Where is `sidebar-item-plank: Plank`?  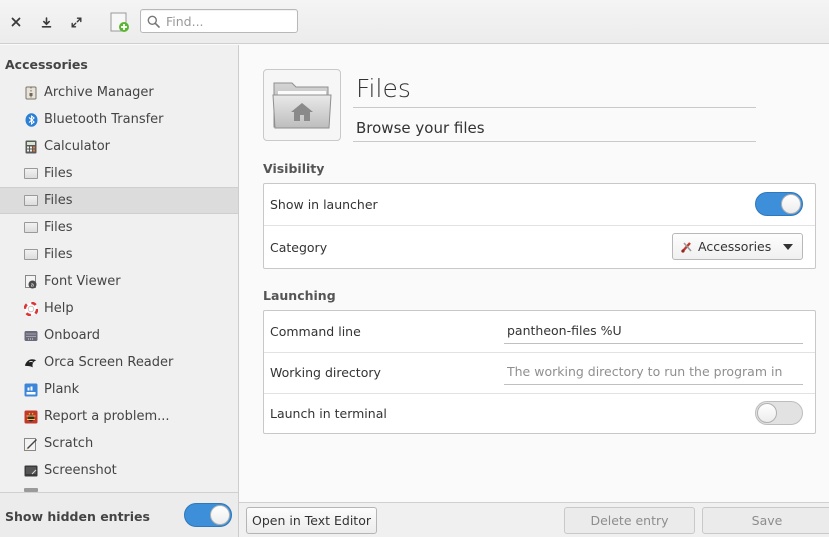 sidebar-item-plank: Plank is located at coordinates (119, 389).